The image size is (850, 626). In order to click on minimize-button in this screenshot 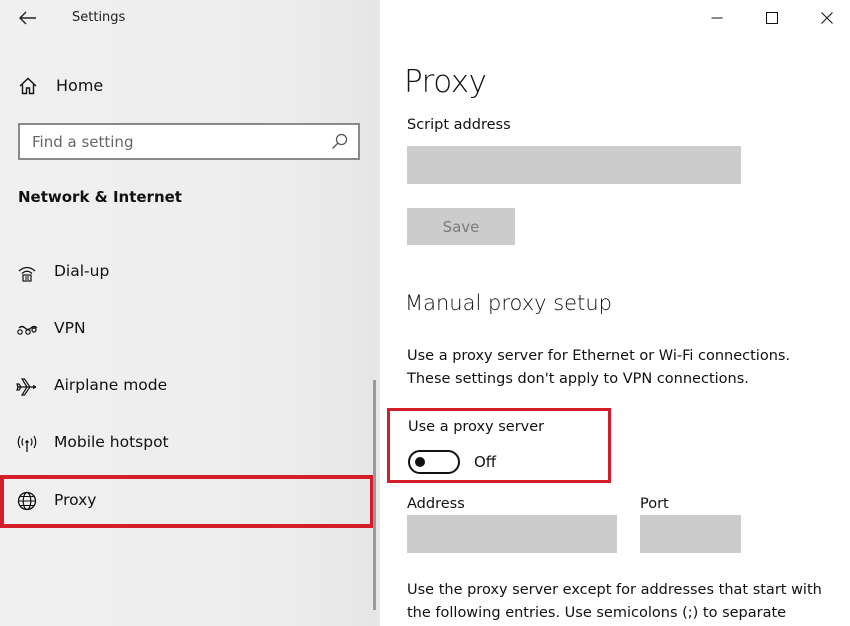, I will do `click(717, 18)`.